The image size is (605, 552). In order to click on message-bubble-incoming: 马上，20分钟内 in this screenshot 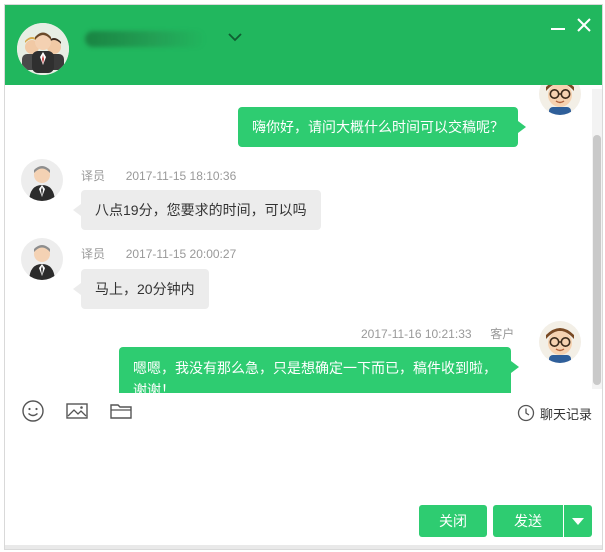, I will do `click(141, 289)`.